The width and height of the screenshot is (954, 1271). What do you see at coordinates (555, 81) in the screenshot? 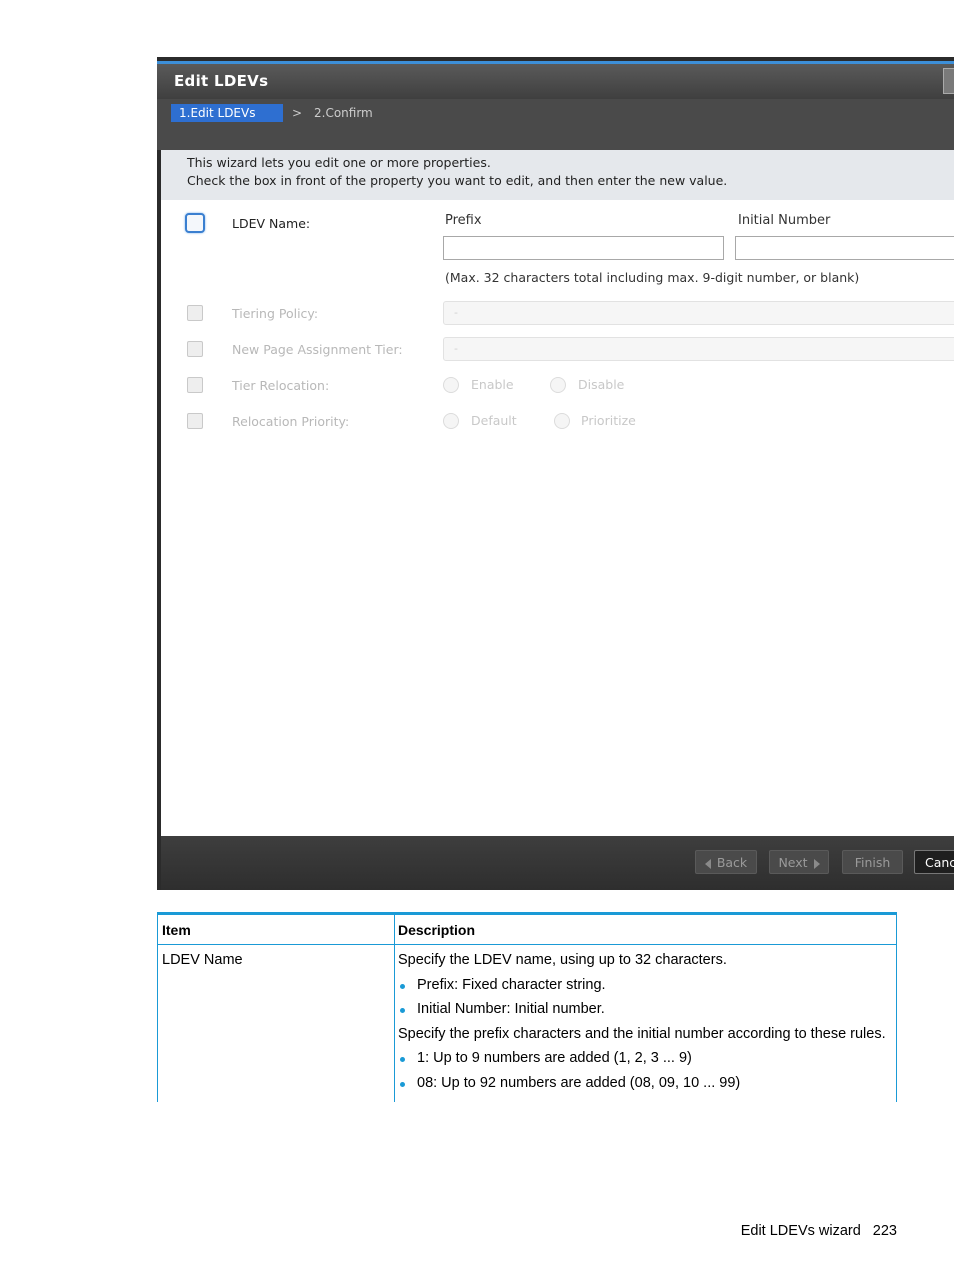
I see `dialog-titlebar` at bounding box center [555, 81].